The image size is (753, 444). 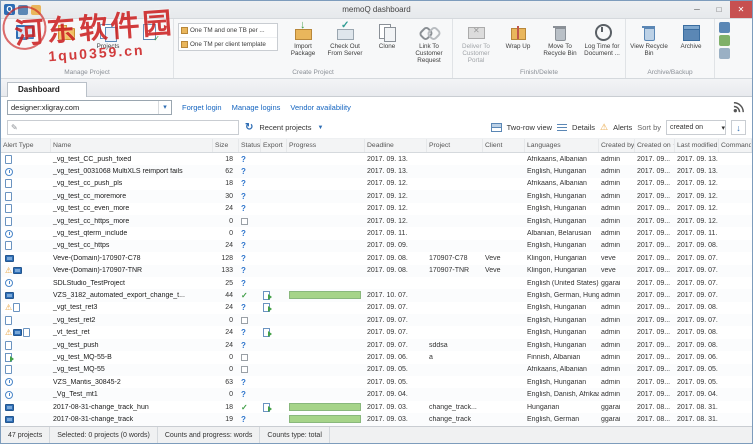 What do you see at coordinates (229, 295) in the screenshot?
I see `size-cell: 44` at bounding box center [229, 295].